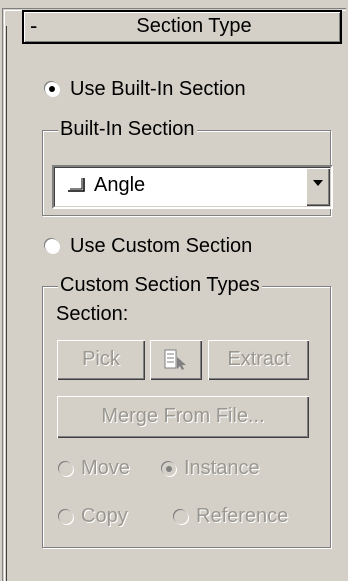 The image size is (348, 581). I want to click on reference-radio-label: Reference, so click(242, 516).